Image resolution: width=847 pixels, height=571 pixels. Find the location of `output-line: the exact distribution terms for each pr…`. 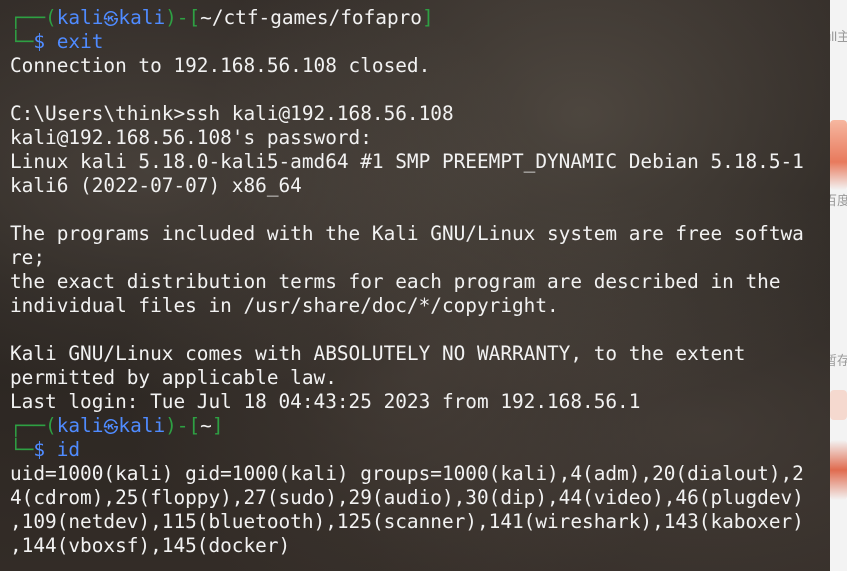

output-line: the exact distribution terms for each pr… is located at coordinates (395, 281).